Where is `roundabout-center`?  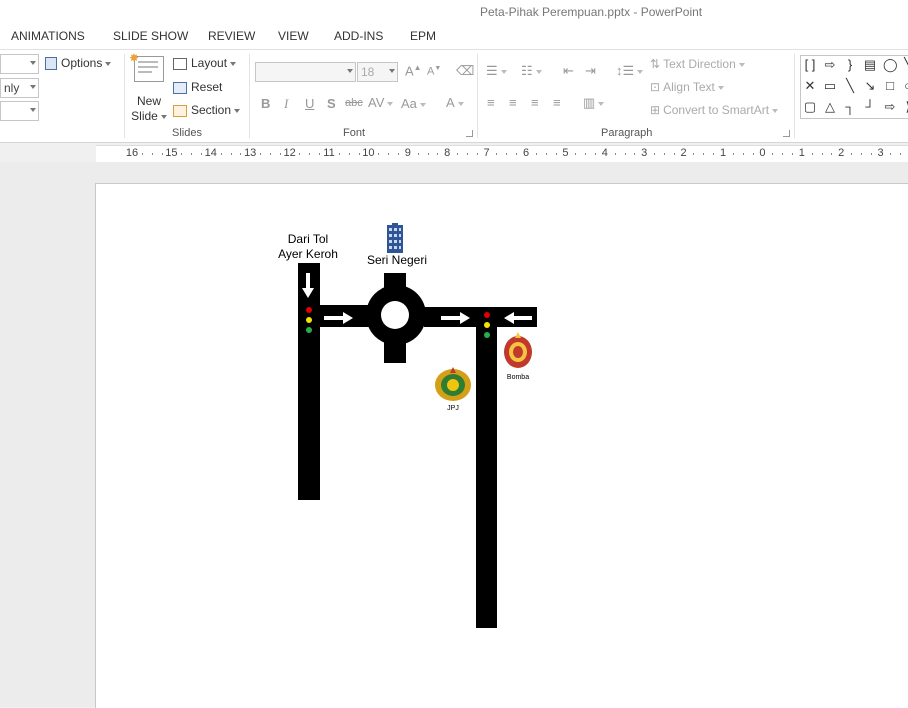 roundabout-center is located at coordinates (395, 315).